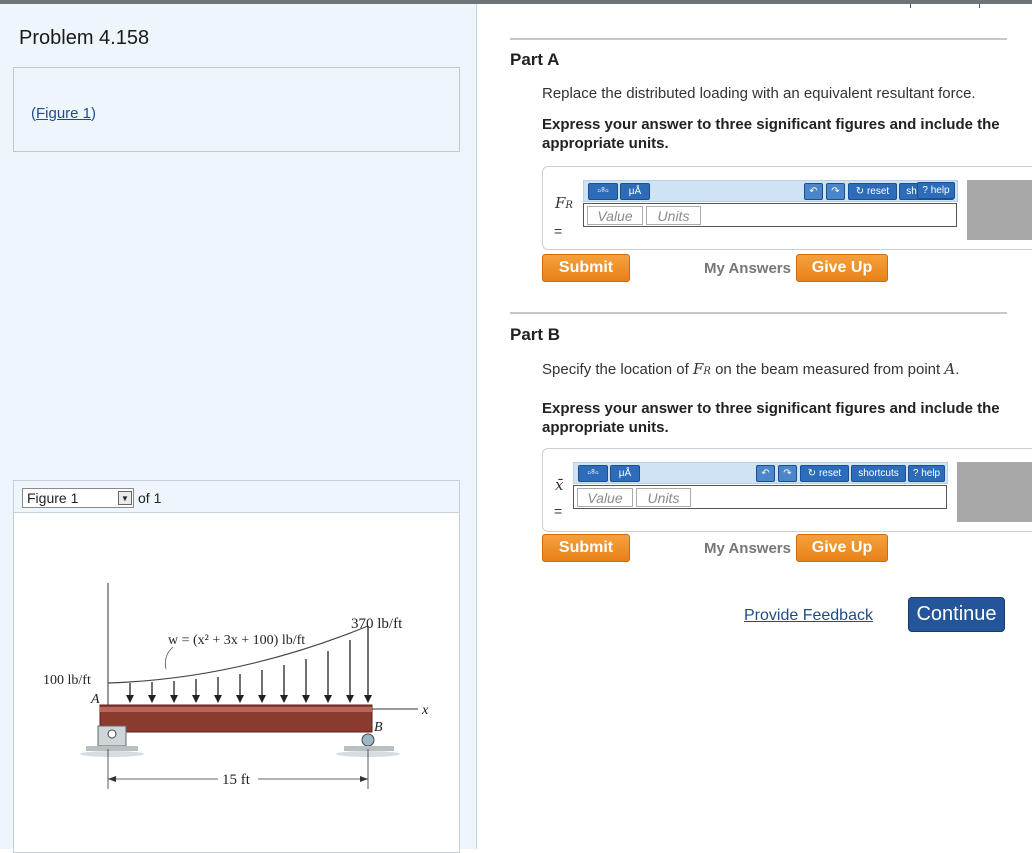 This screenshot has width=1032, height=853. Describe the element at coordinates (364, 779) in the screenshot. I see `dim-arrow-right` at that location.